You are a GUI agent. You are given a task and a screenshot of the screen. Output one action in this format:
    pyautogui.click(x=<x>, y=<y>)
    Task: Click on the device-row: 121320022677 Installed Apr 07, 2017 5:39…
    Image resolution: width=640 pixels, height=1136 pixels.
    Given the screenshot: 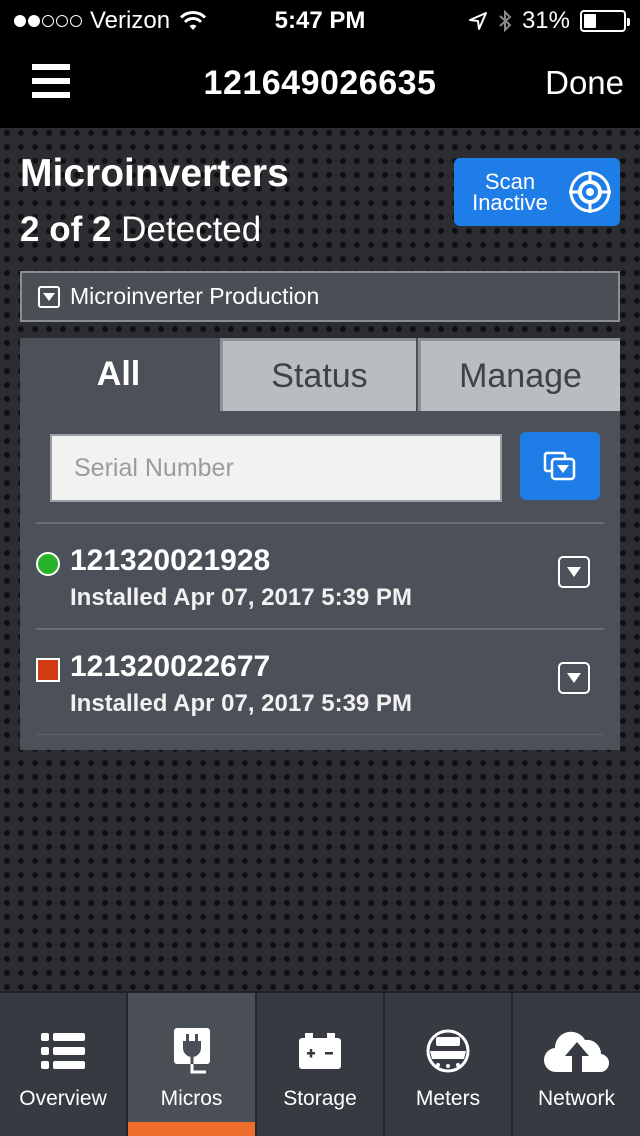 What is the action you would take?
    pyautogui.click(x=320, y=681)
    